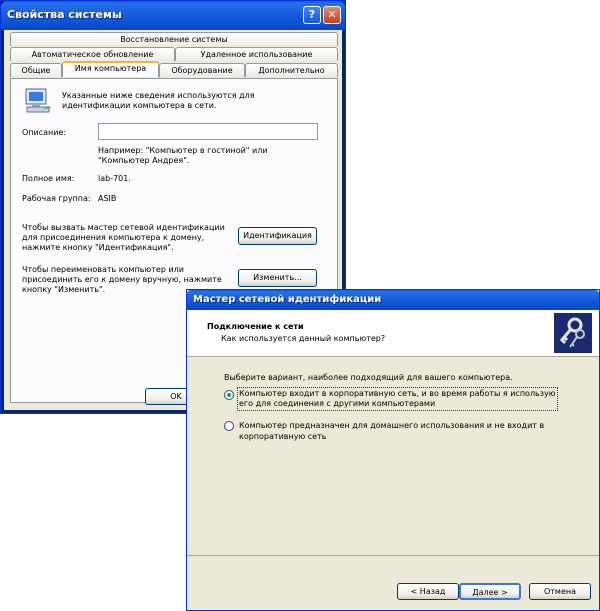 This screenshot has height=611, width=600. Describe the element at coordinates (158, 95) in the screenshot. I see `intro-text-line1: Указанные ниже сведения используются для` at that location.